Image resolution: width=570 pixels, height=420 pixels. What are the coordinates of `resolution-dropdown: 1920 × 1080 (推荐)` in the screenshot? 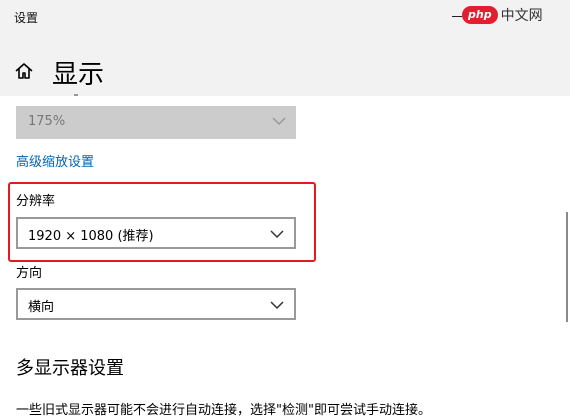 It's located at (156, 233).